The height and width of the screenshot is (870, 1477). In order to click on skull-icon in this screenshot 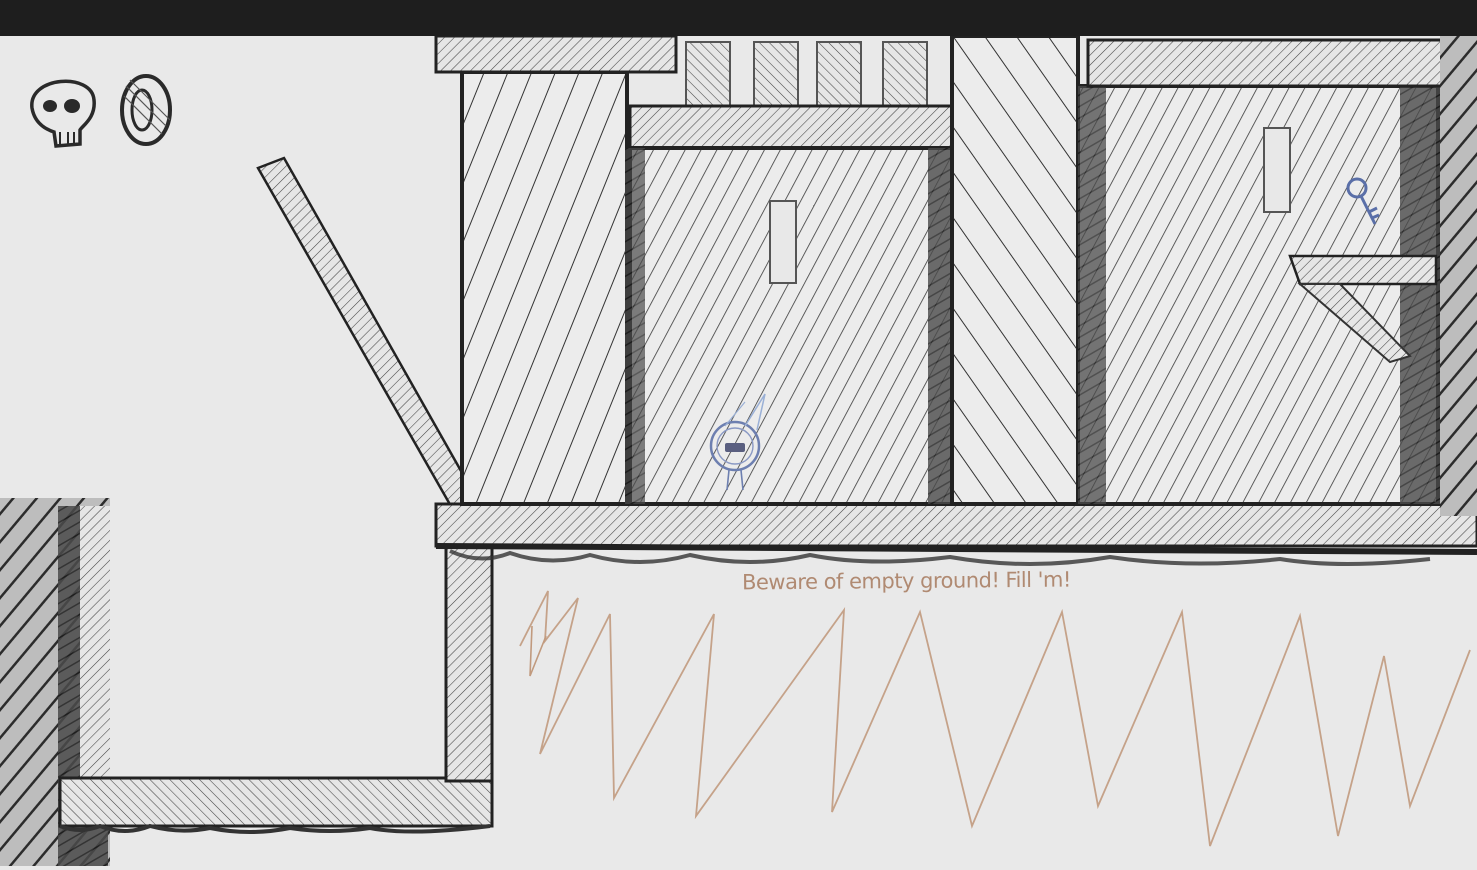, I will do `click(63, 113)`.